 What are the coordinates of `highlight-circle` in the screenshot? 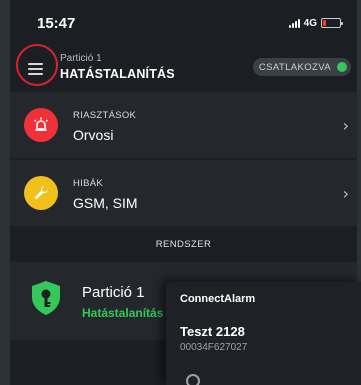 It's located at (37, 65).